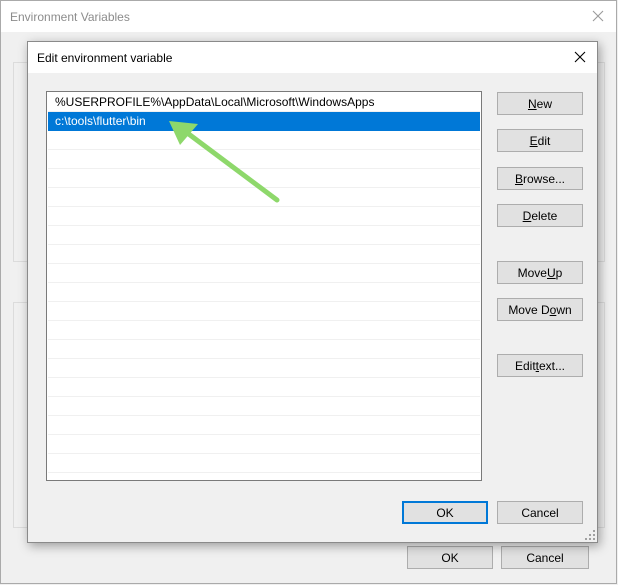  Describe the element at coordinates (544, 103) in the screenshot. I see `new-button-label-post: ew` at that location.